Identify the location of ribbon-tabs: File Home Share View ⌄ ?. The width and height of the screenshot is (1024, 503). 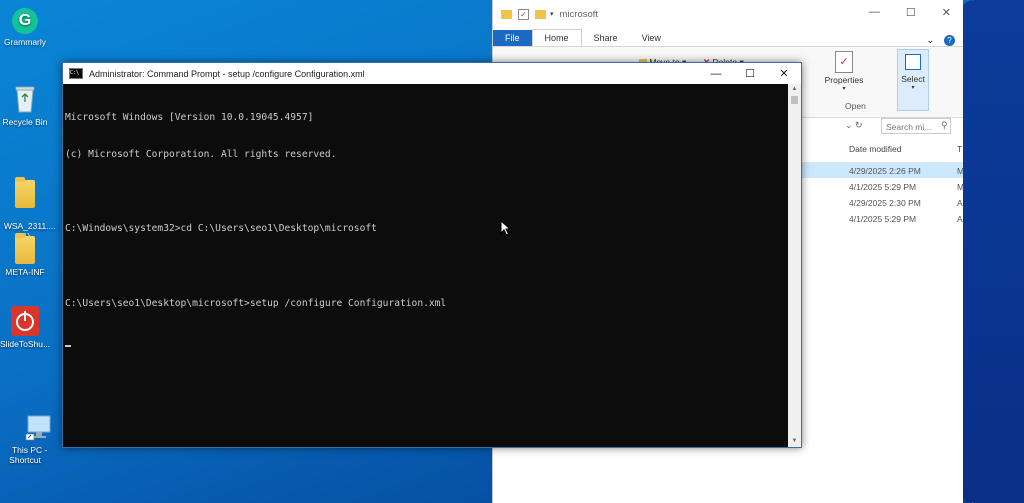
(728, 37).